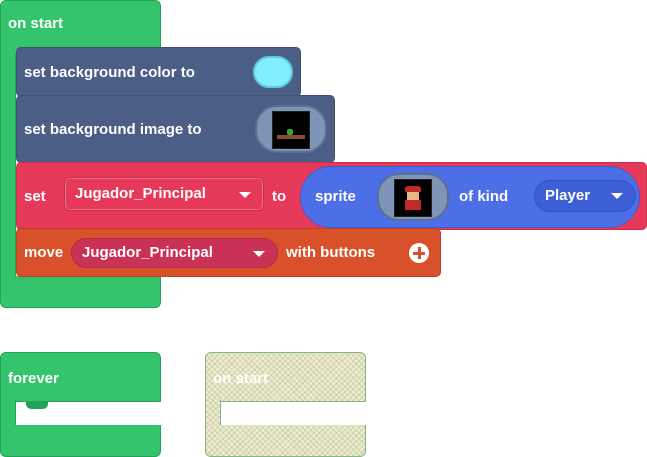 This screenshot has width=647, height=457. I want to click on background-image-thumbnail, so click(291, 130).